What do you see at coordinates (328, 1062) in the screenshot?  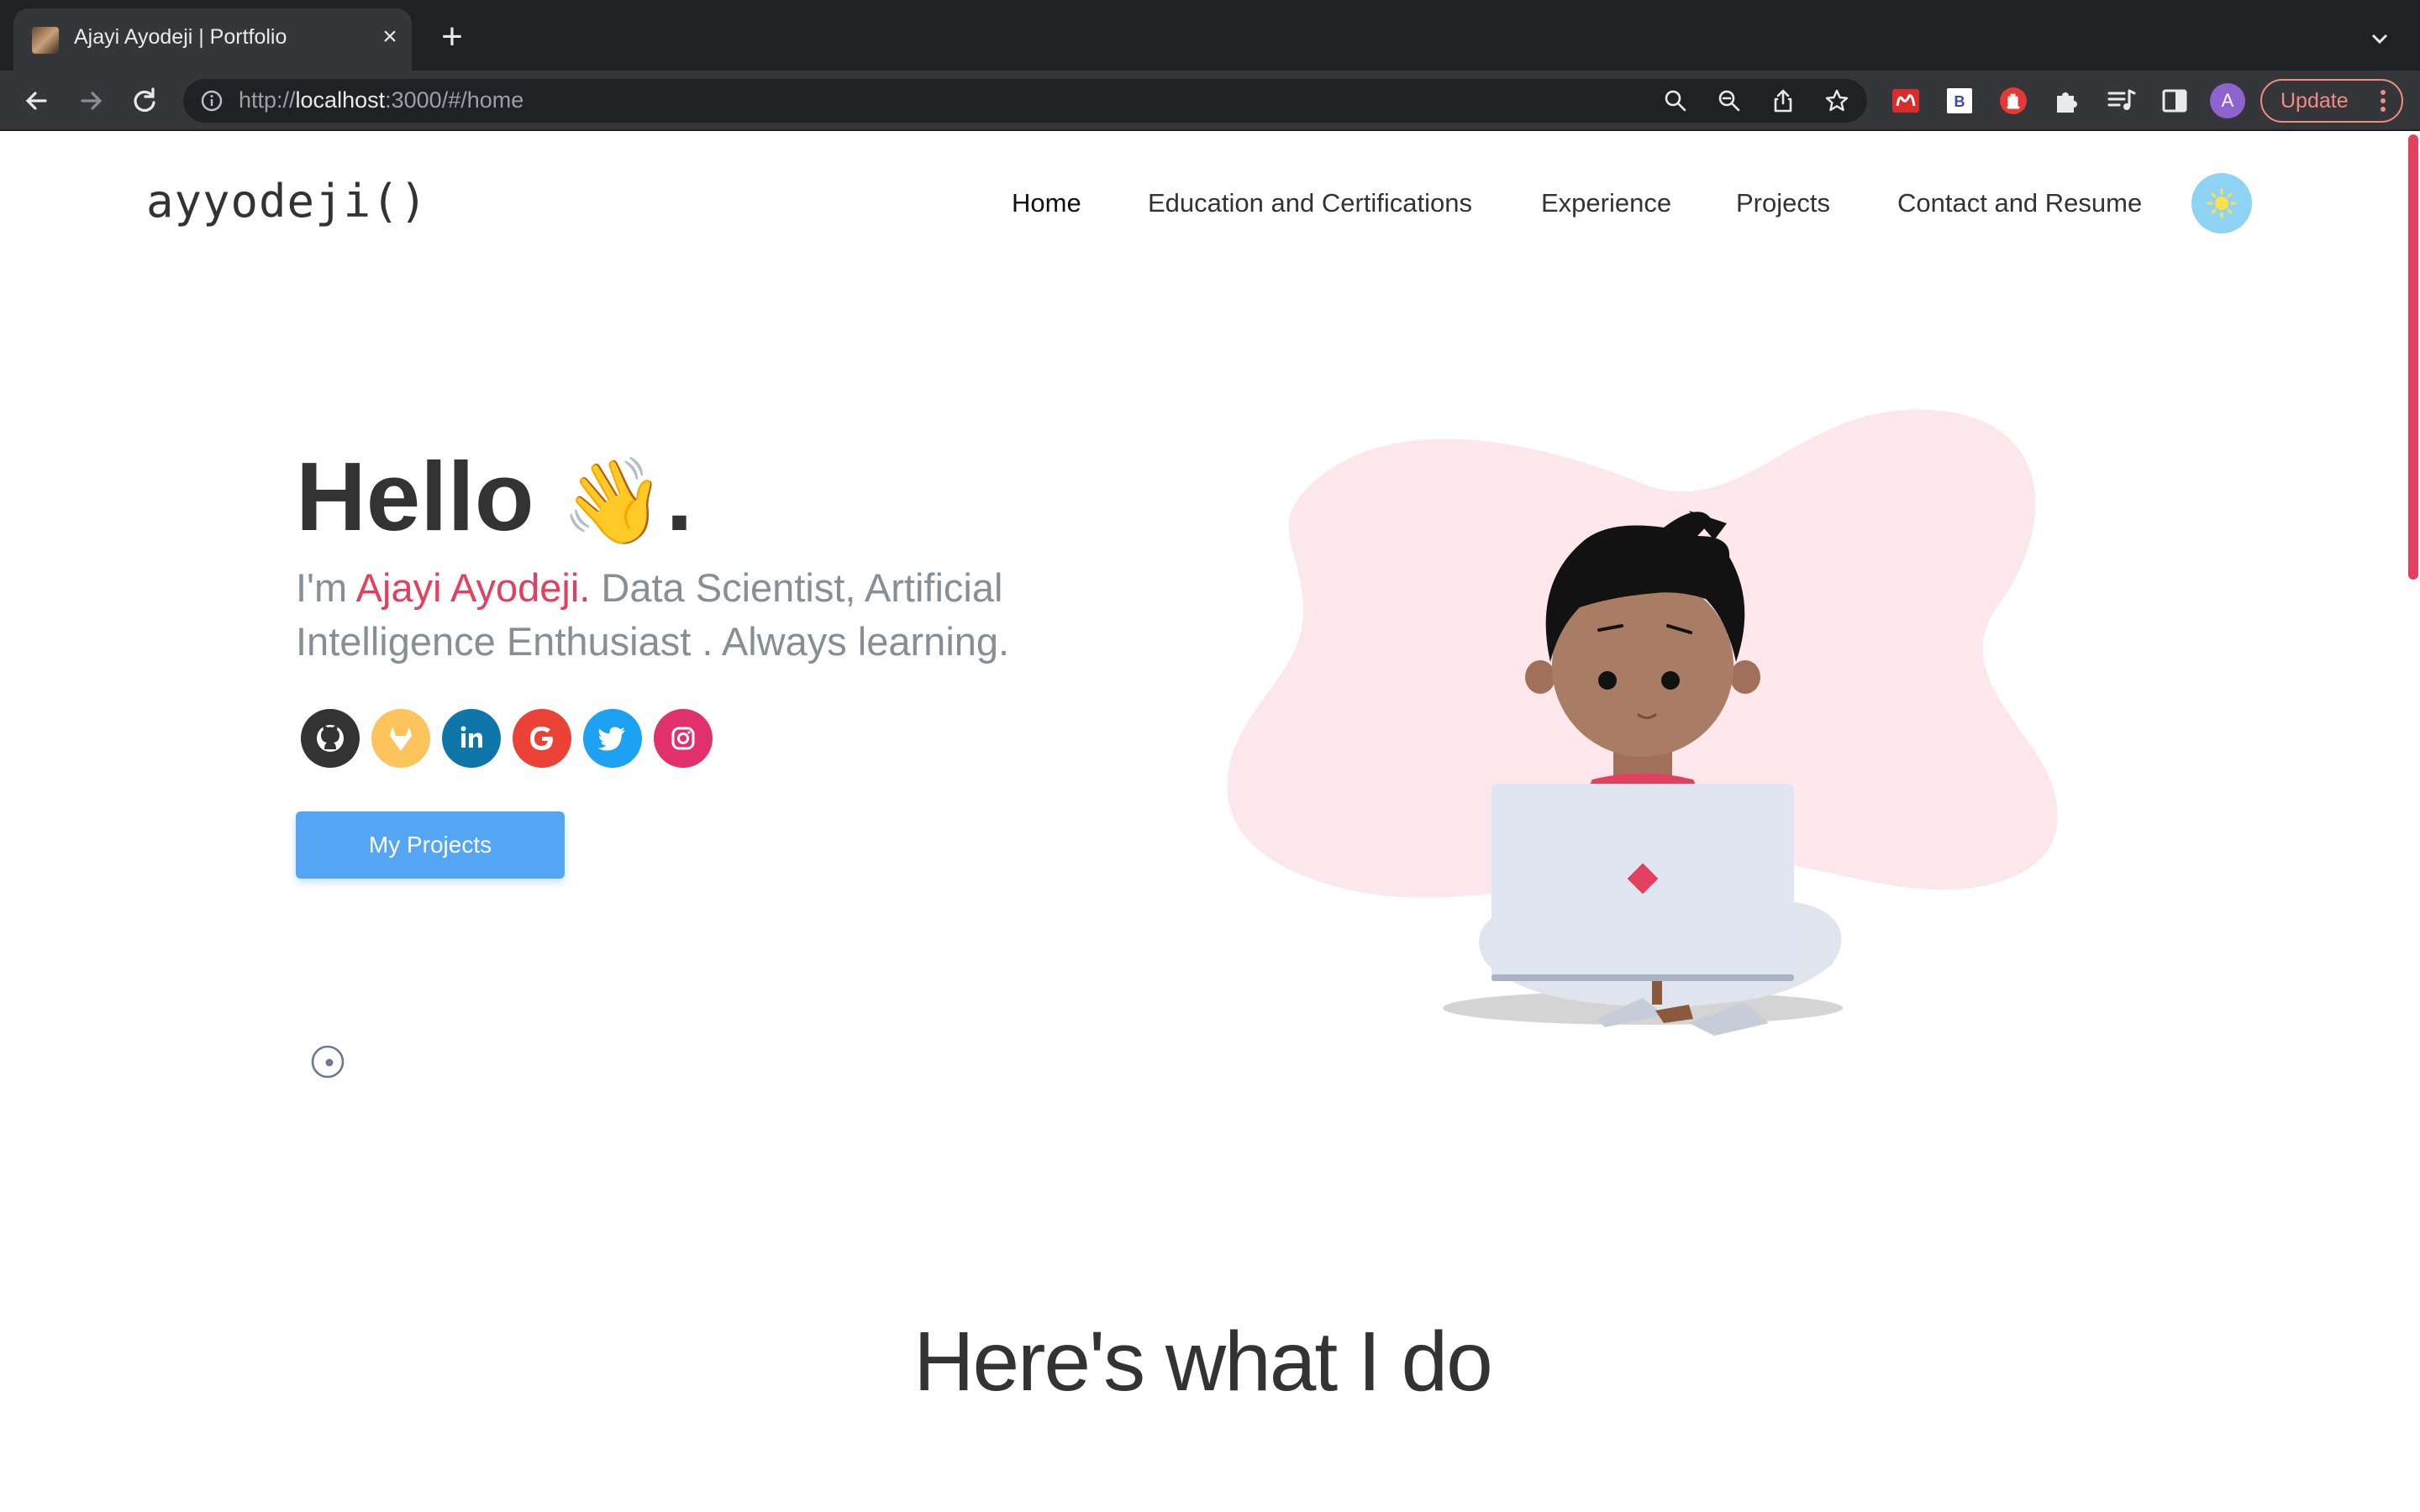 I see `scroll-down-indicator-icon` at bounding box center [328, 1062].